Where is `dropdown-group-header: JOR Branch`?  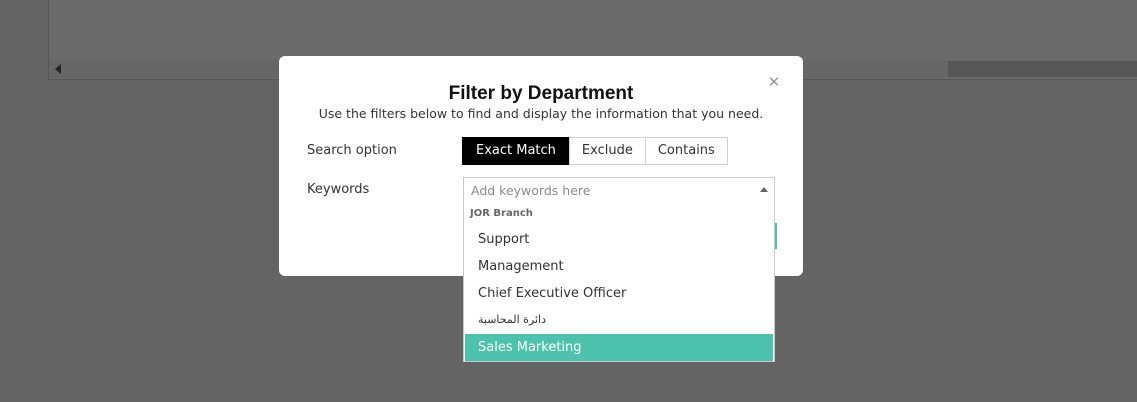
dropdown-group-header: JOR Branch is located at coordinates (501, 213).